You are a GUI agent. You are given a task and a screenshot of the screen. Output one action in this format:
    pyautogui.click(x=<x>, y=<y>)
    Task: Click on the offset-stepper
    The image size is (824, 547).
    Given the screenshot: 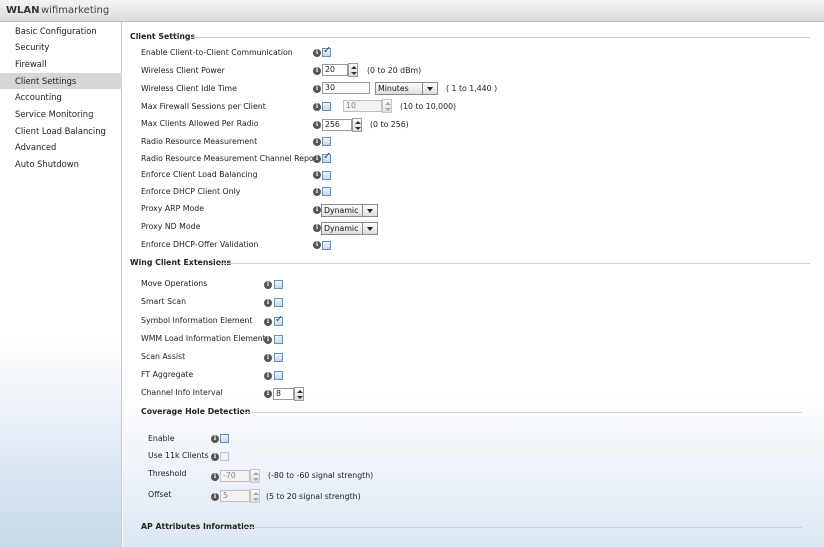 What is the action you would take?
    pyautogui.click(x=255, y=496)
    